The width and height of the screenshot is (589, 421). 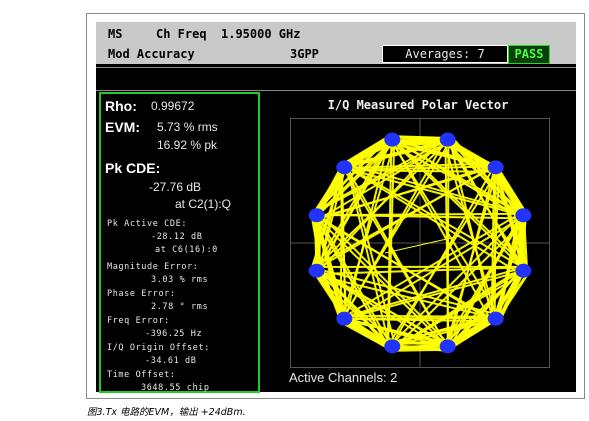 What do you see at coordinates (180, 307) in the screenshot?
I see `phase-error-value: 2.78 ° rms` at bounding box center [180, 307].